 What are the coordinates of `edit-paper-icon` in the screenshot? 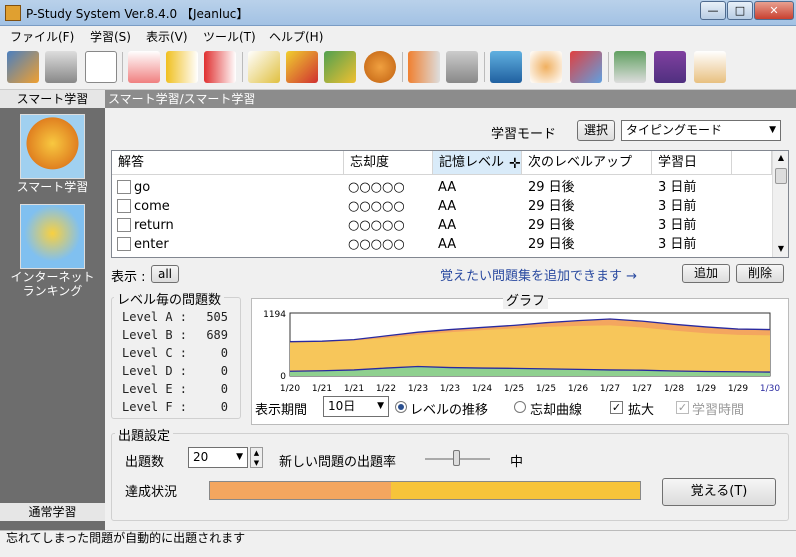 It's located at (264, 67).